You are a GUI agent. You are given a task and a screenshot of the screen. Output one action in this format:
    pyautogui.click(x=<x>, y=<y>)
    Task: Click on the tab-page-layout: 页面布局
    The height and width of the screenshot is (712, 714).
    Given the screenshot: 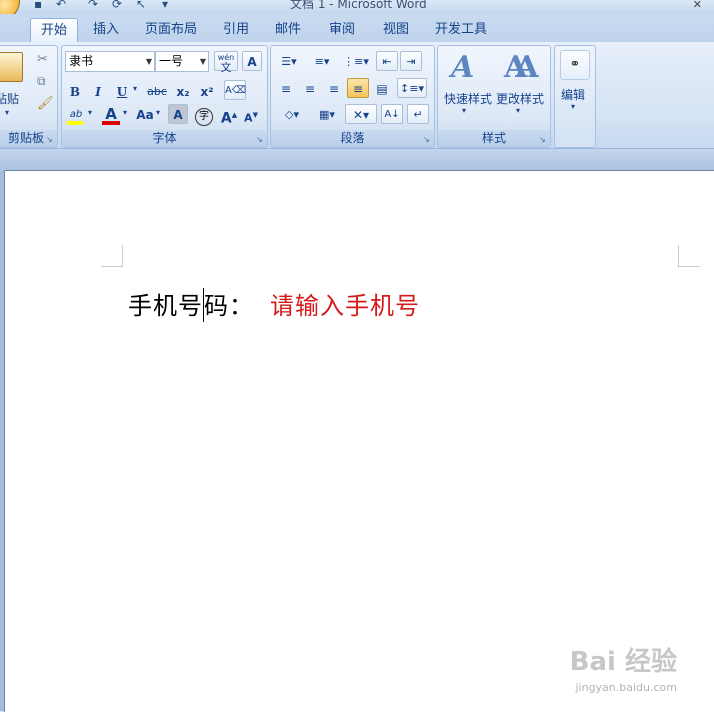 What is the action you would take?
    pyautogui.click(x=171, y=29)
    